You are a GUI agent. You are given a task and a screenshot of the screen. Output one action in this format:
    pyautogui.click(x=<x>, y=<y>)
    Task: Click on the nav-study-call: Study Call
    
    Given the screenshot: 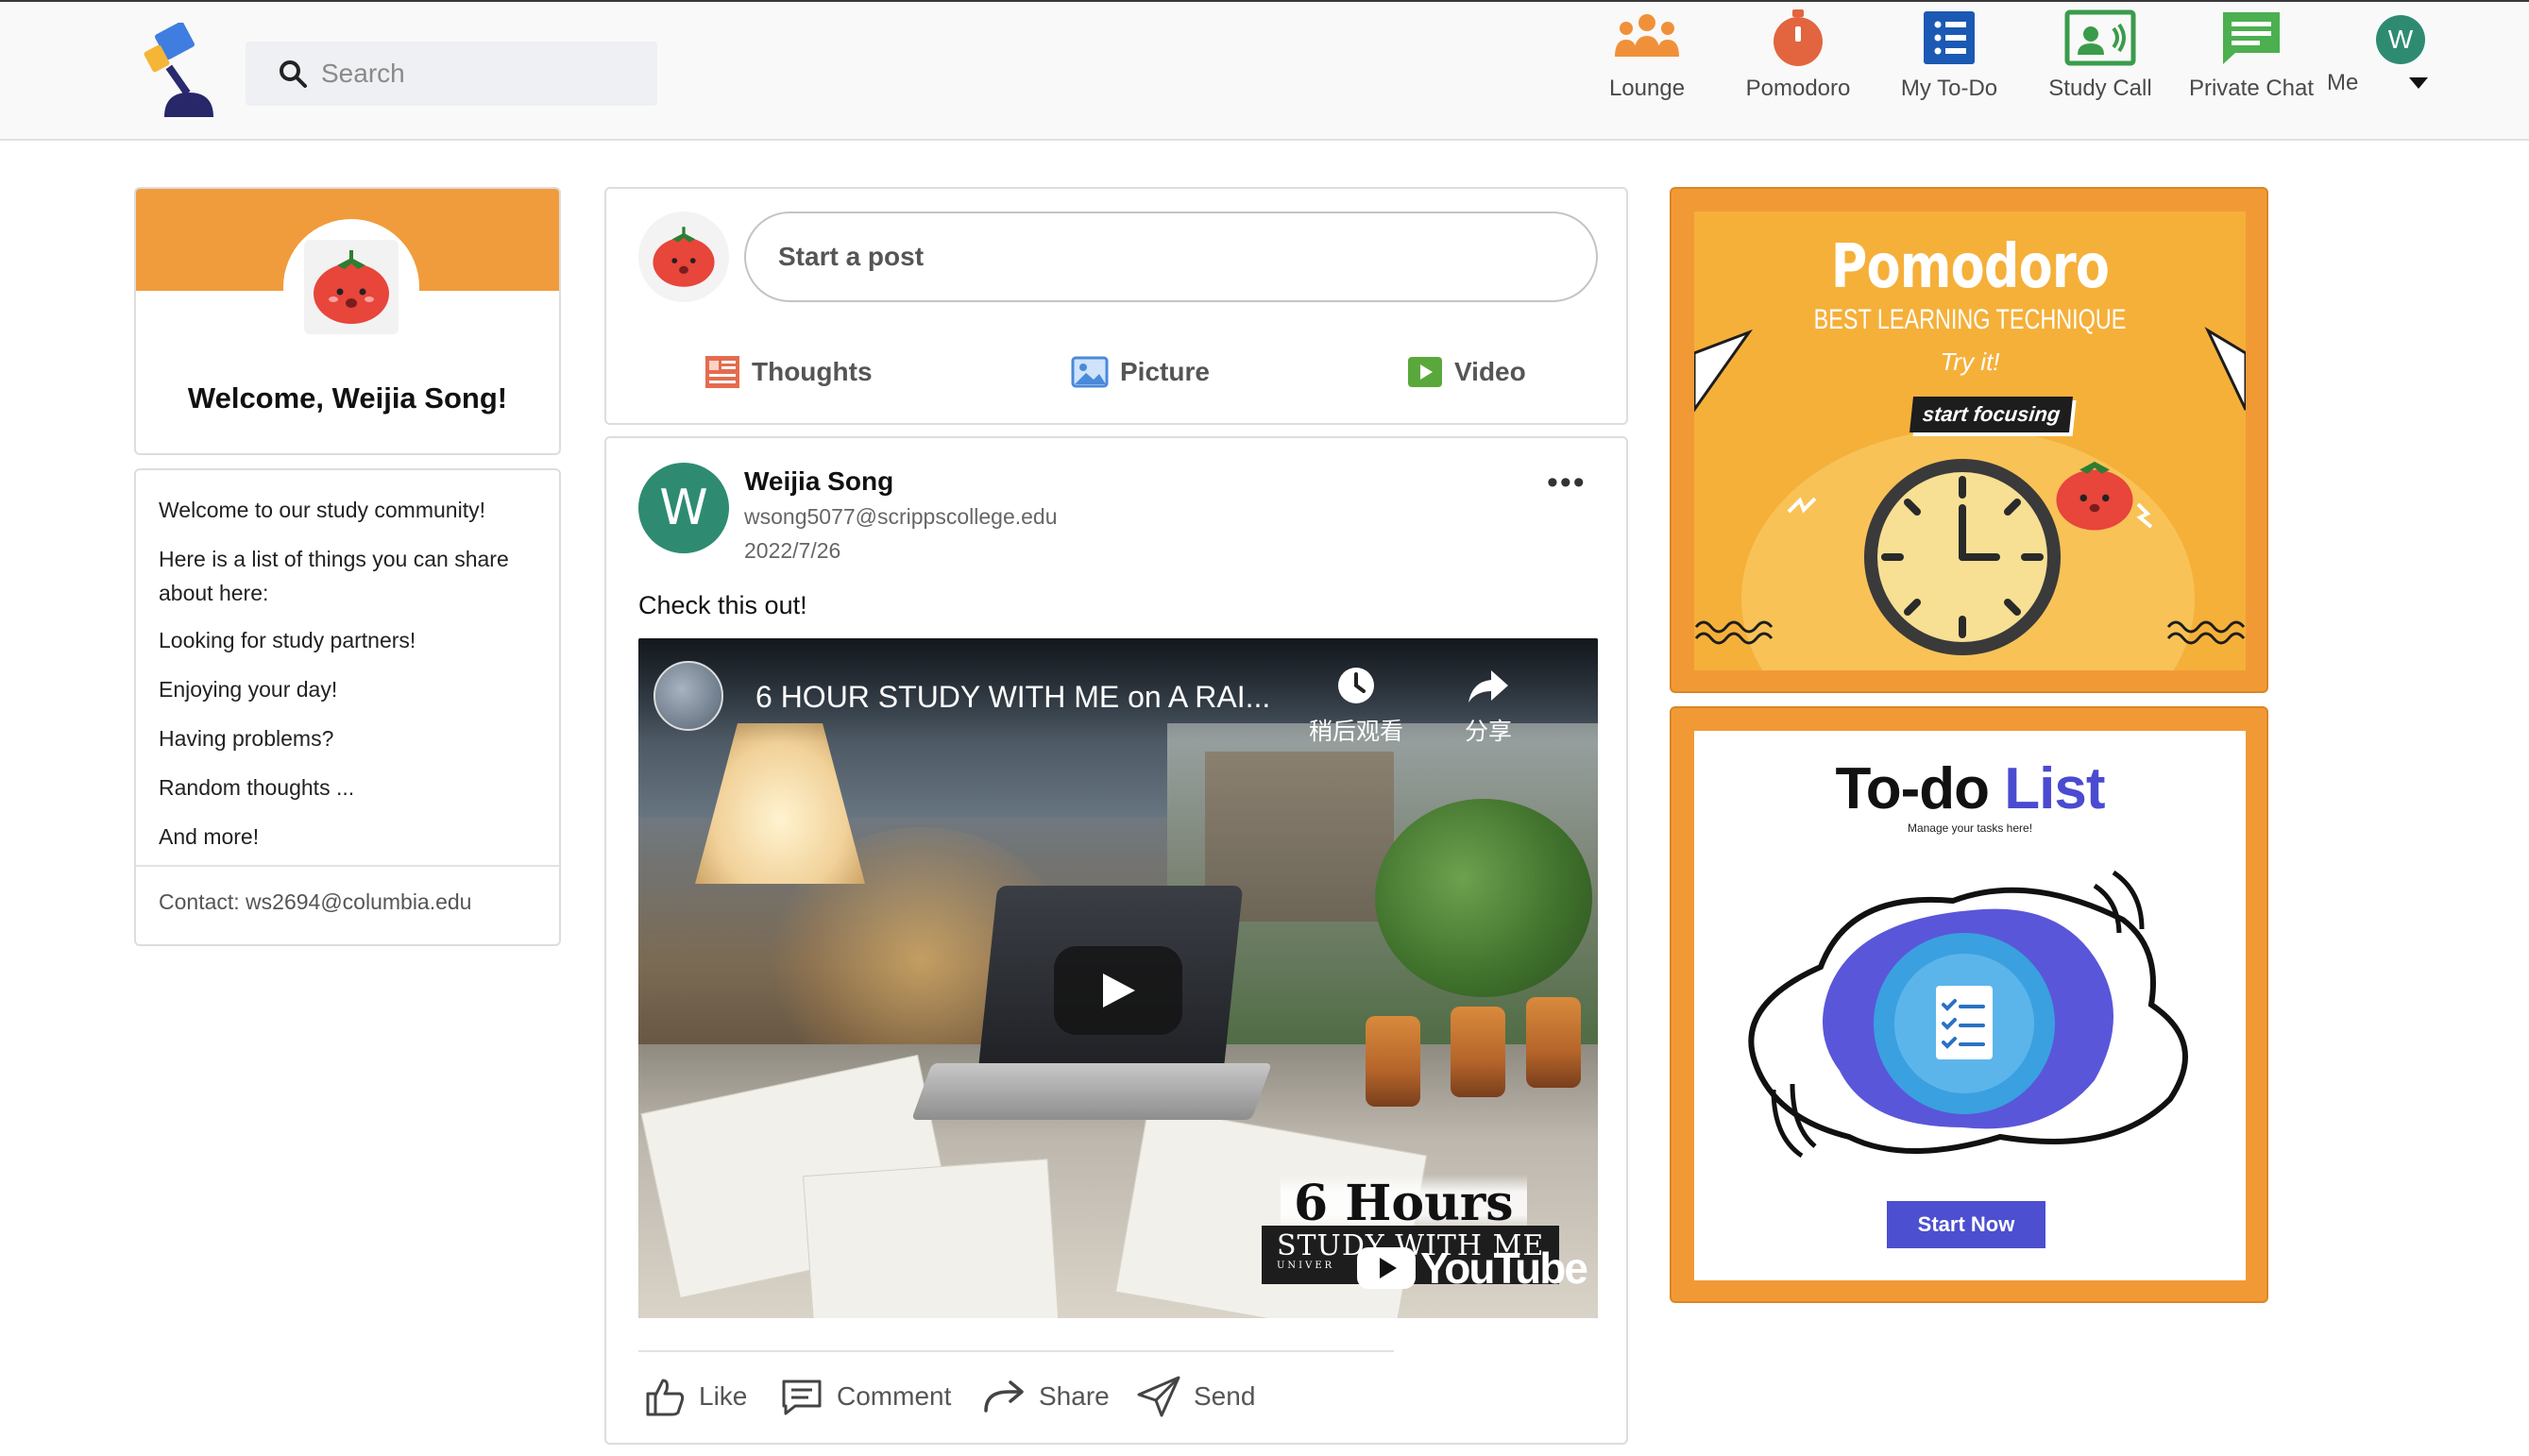 What is the action you would take?
    pyautogui.click(x=2100, y=61)
    